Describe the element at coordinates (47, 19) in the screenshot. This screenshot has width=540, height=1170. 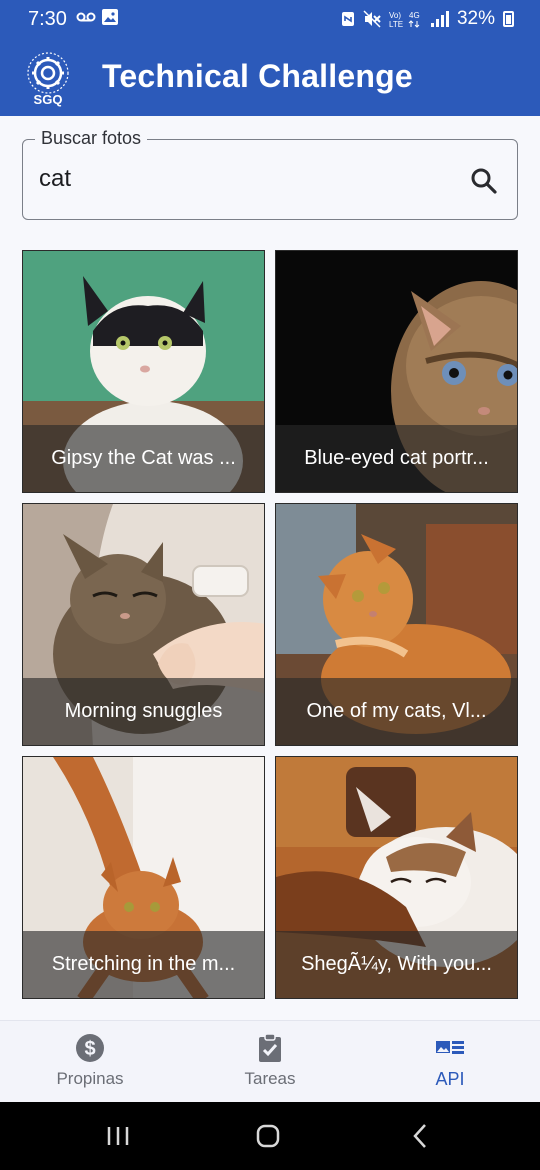
I see `status-time: 7:30` at that location.